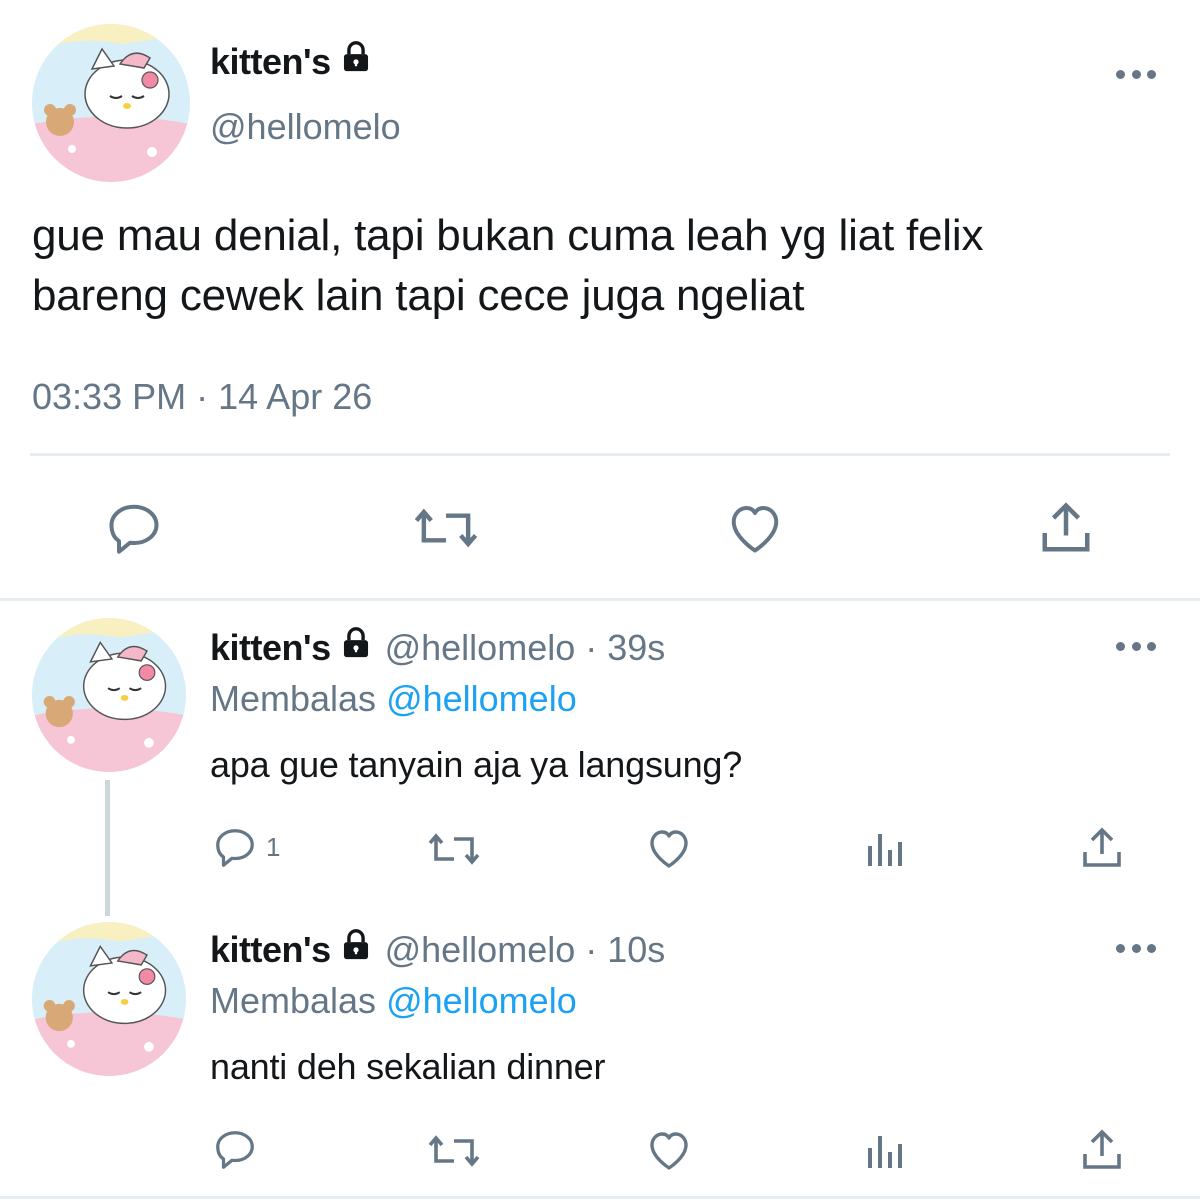  I want to click on tweet-time: 03:33 PM, so click(109, 396).